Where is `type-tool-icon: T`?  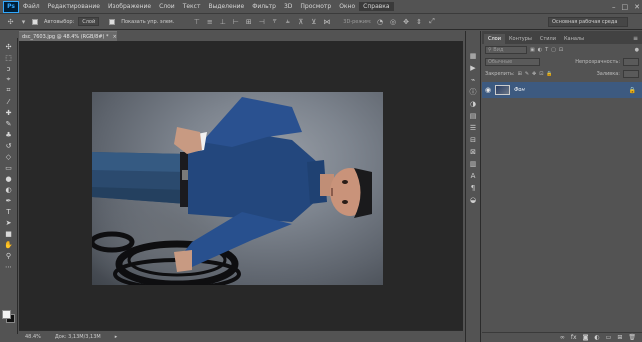
type-tool-icon: T is located at coordinates (9, 211).